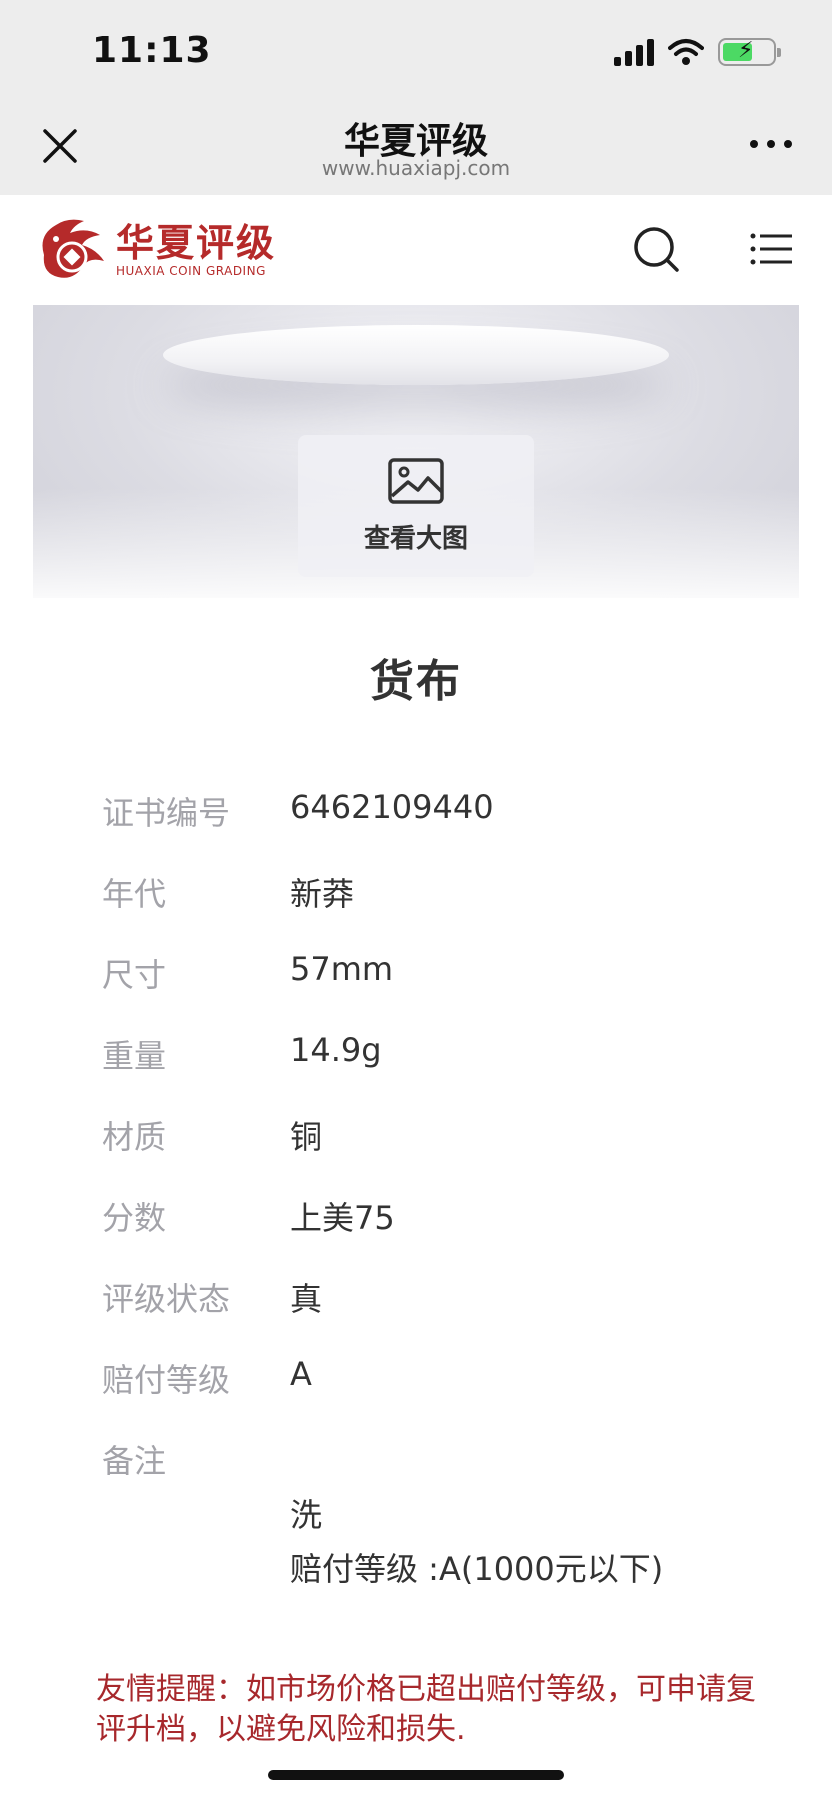  I want to click on detail-value: 上美75, so click(342, 1218).